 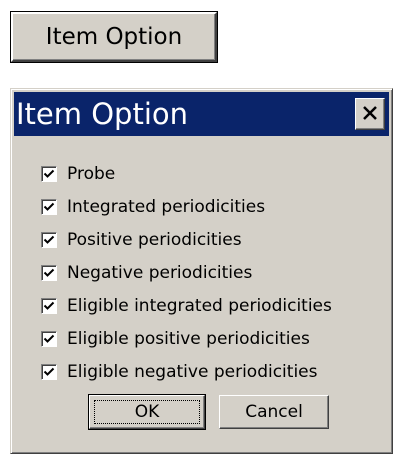 What do you see at coordinates (154, 239) in the screenshot?
I see `option-label: Positive periodicities` at bounding box center [154, 239].